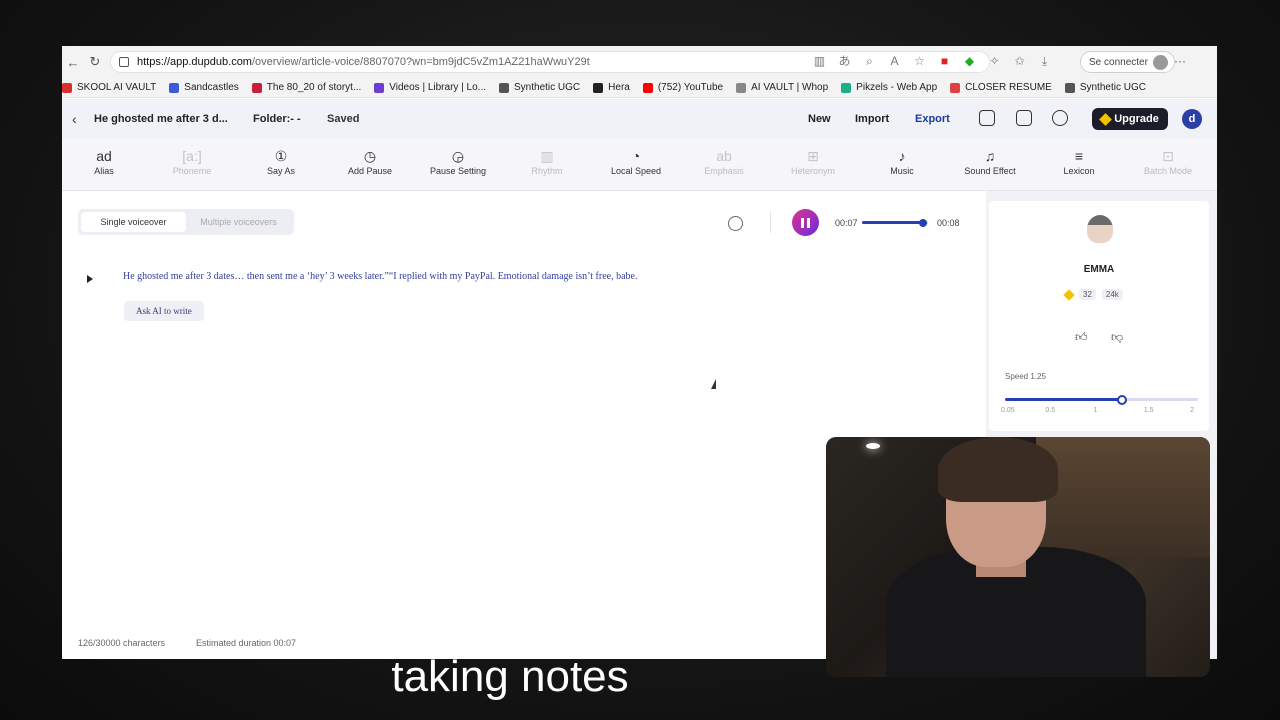  I want to click on help-icon, so click(1060, 118).